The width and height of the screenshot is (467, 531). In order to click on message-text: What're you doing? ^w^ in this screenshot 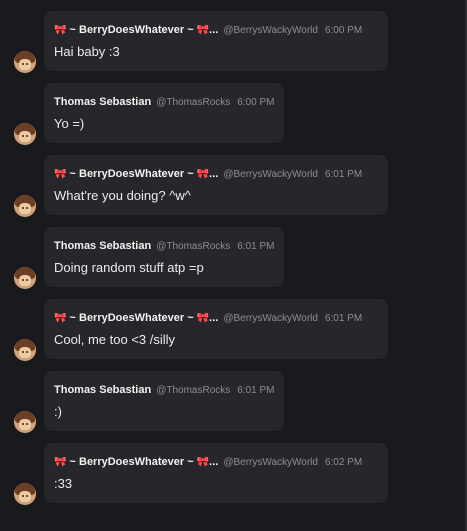, I will do `click(122, 195)`.